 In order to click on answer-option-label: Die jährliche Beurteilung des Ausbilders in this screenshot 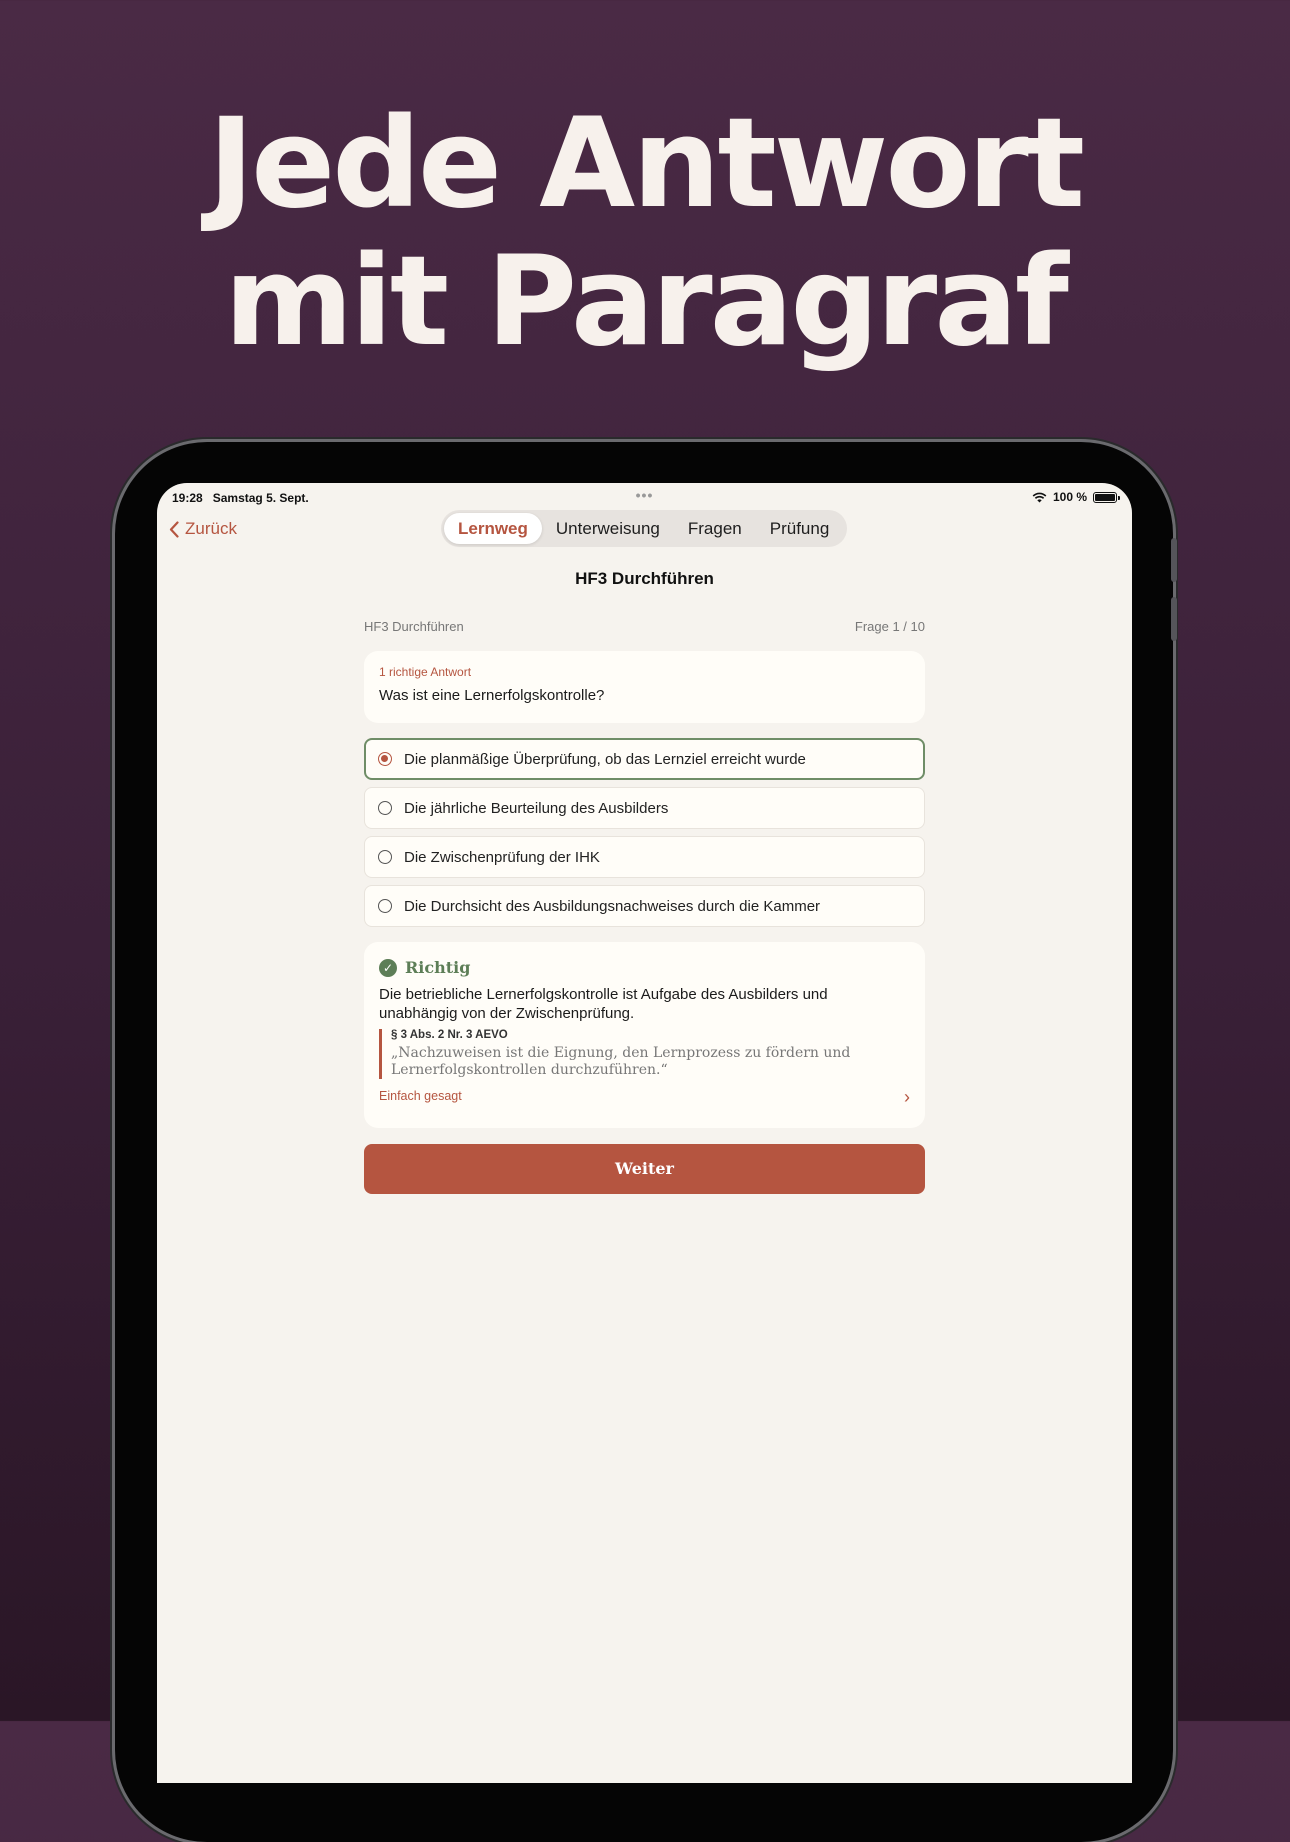, I will do `click(536, 808)`.